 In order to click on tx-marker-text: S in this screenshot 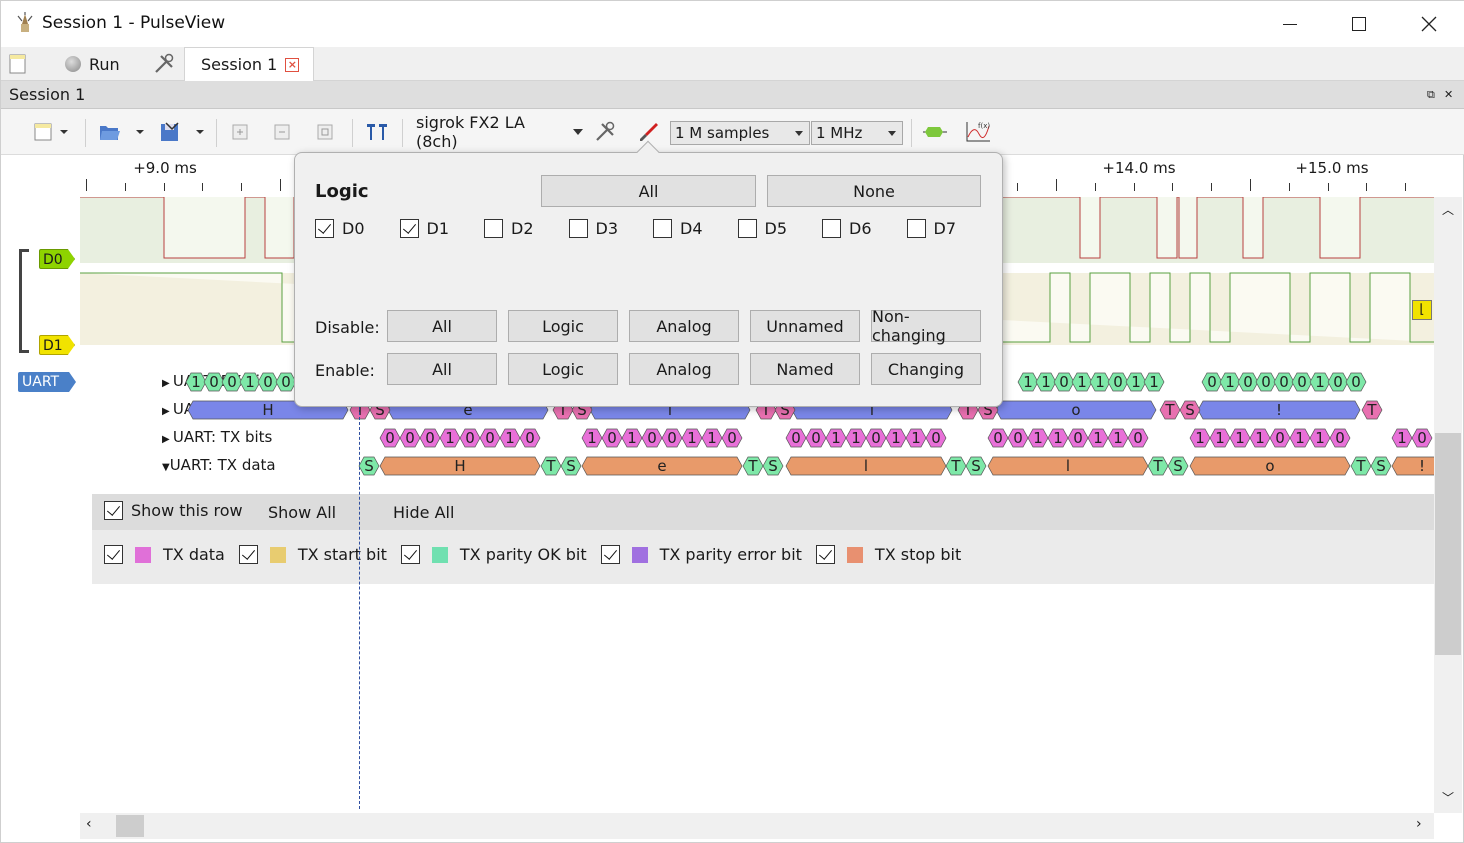, I will do `click(1381, 466)`.